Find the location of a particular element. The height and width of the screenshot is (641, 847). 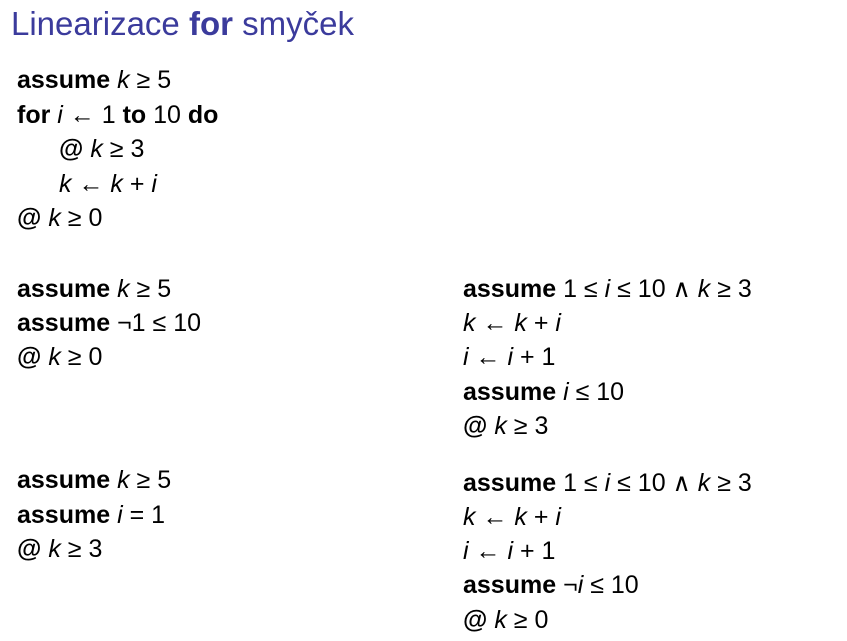

expression: i ← 1 is located at coordinates (90, 115).